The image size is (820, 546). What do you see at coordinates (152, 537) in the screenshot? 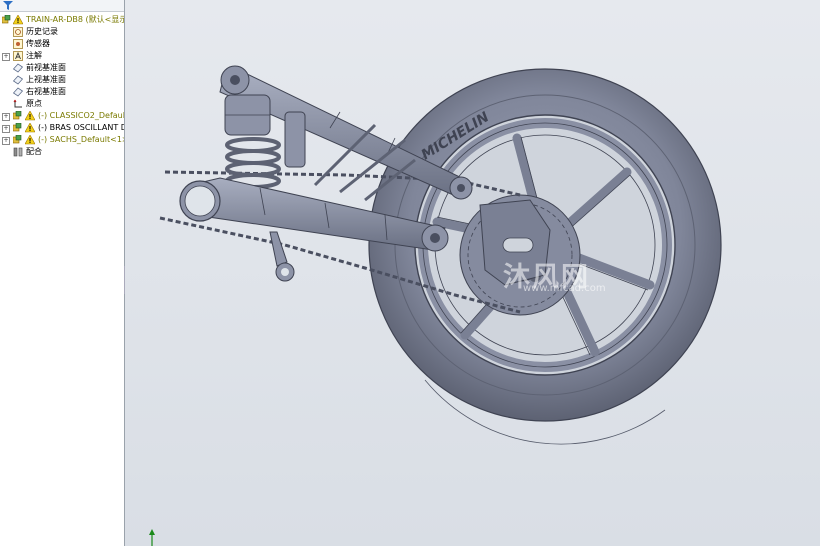
I see `origin-triad-icon` at bounding box center [152, 537].